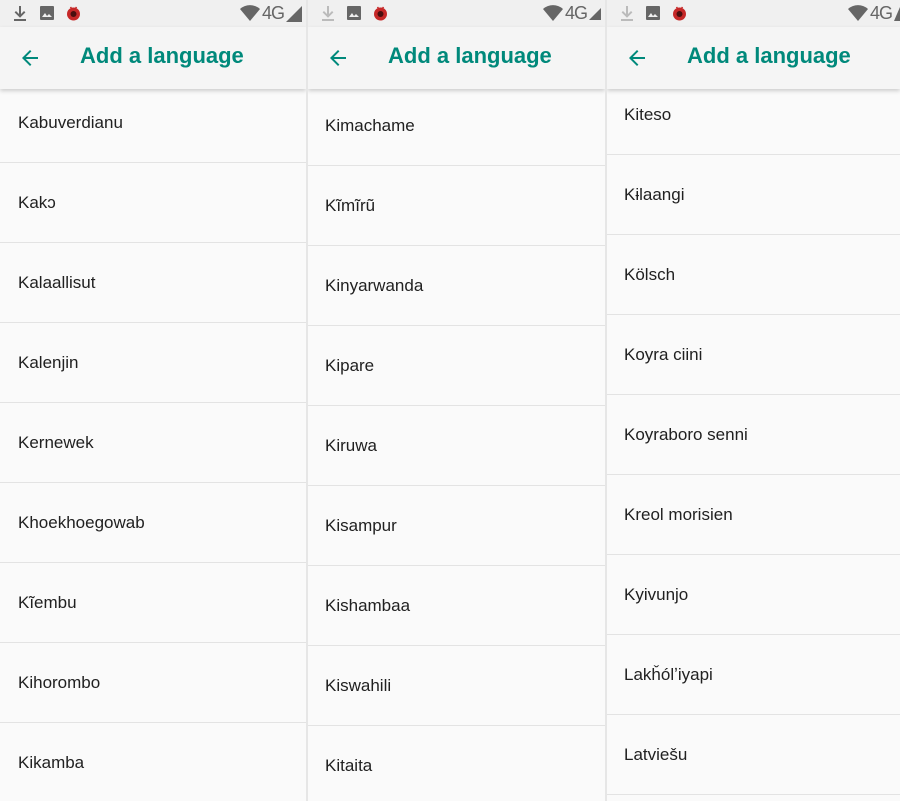 This screenshot has width=900, height=801. I want to click on language-item: Kikamba, so click(153, 762).